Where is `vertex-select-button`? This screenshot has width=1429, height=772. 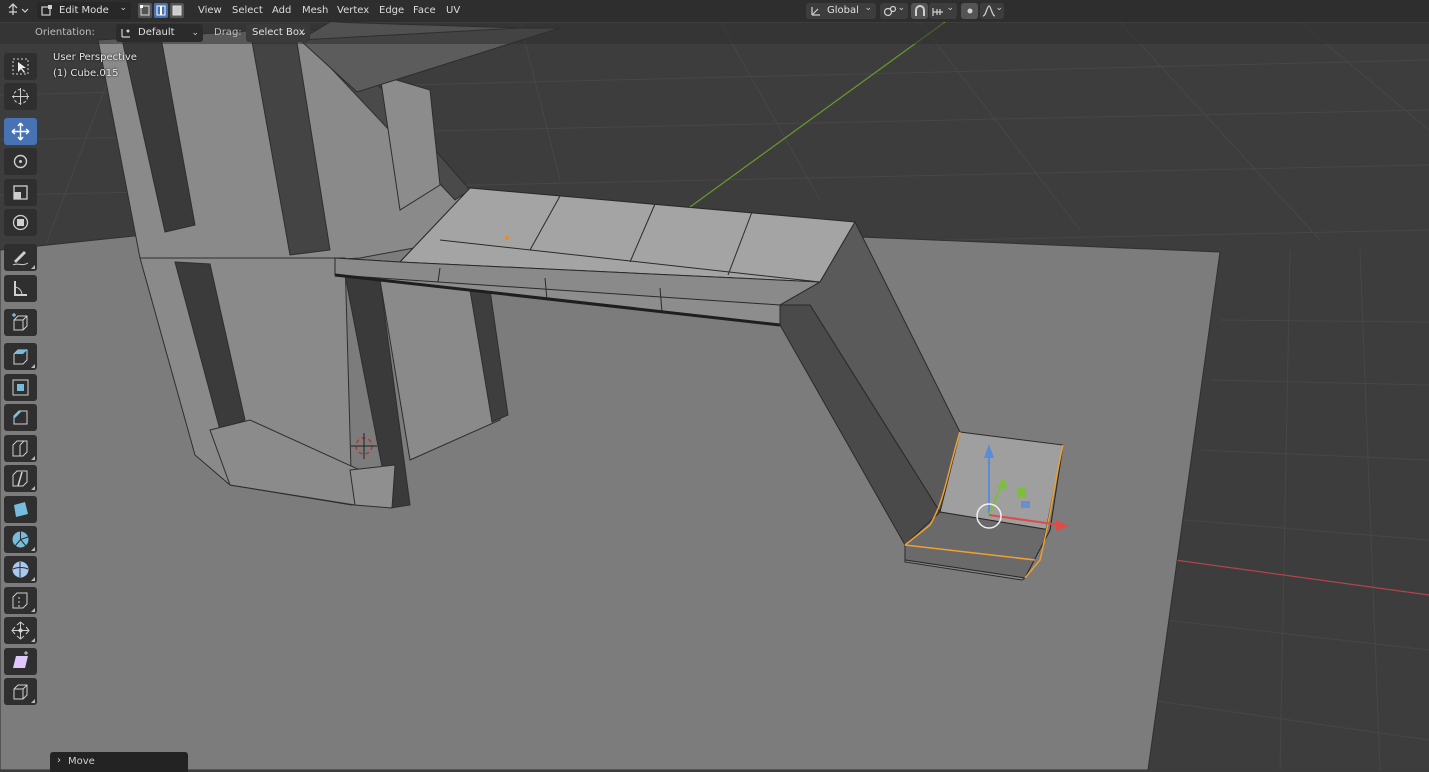
vertex-select-button is located at coordinates (145, 10).